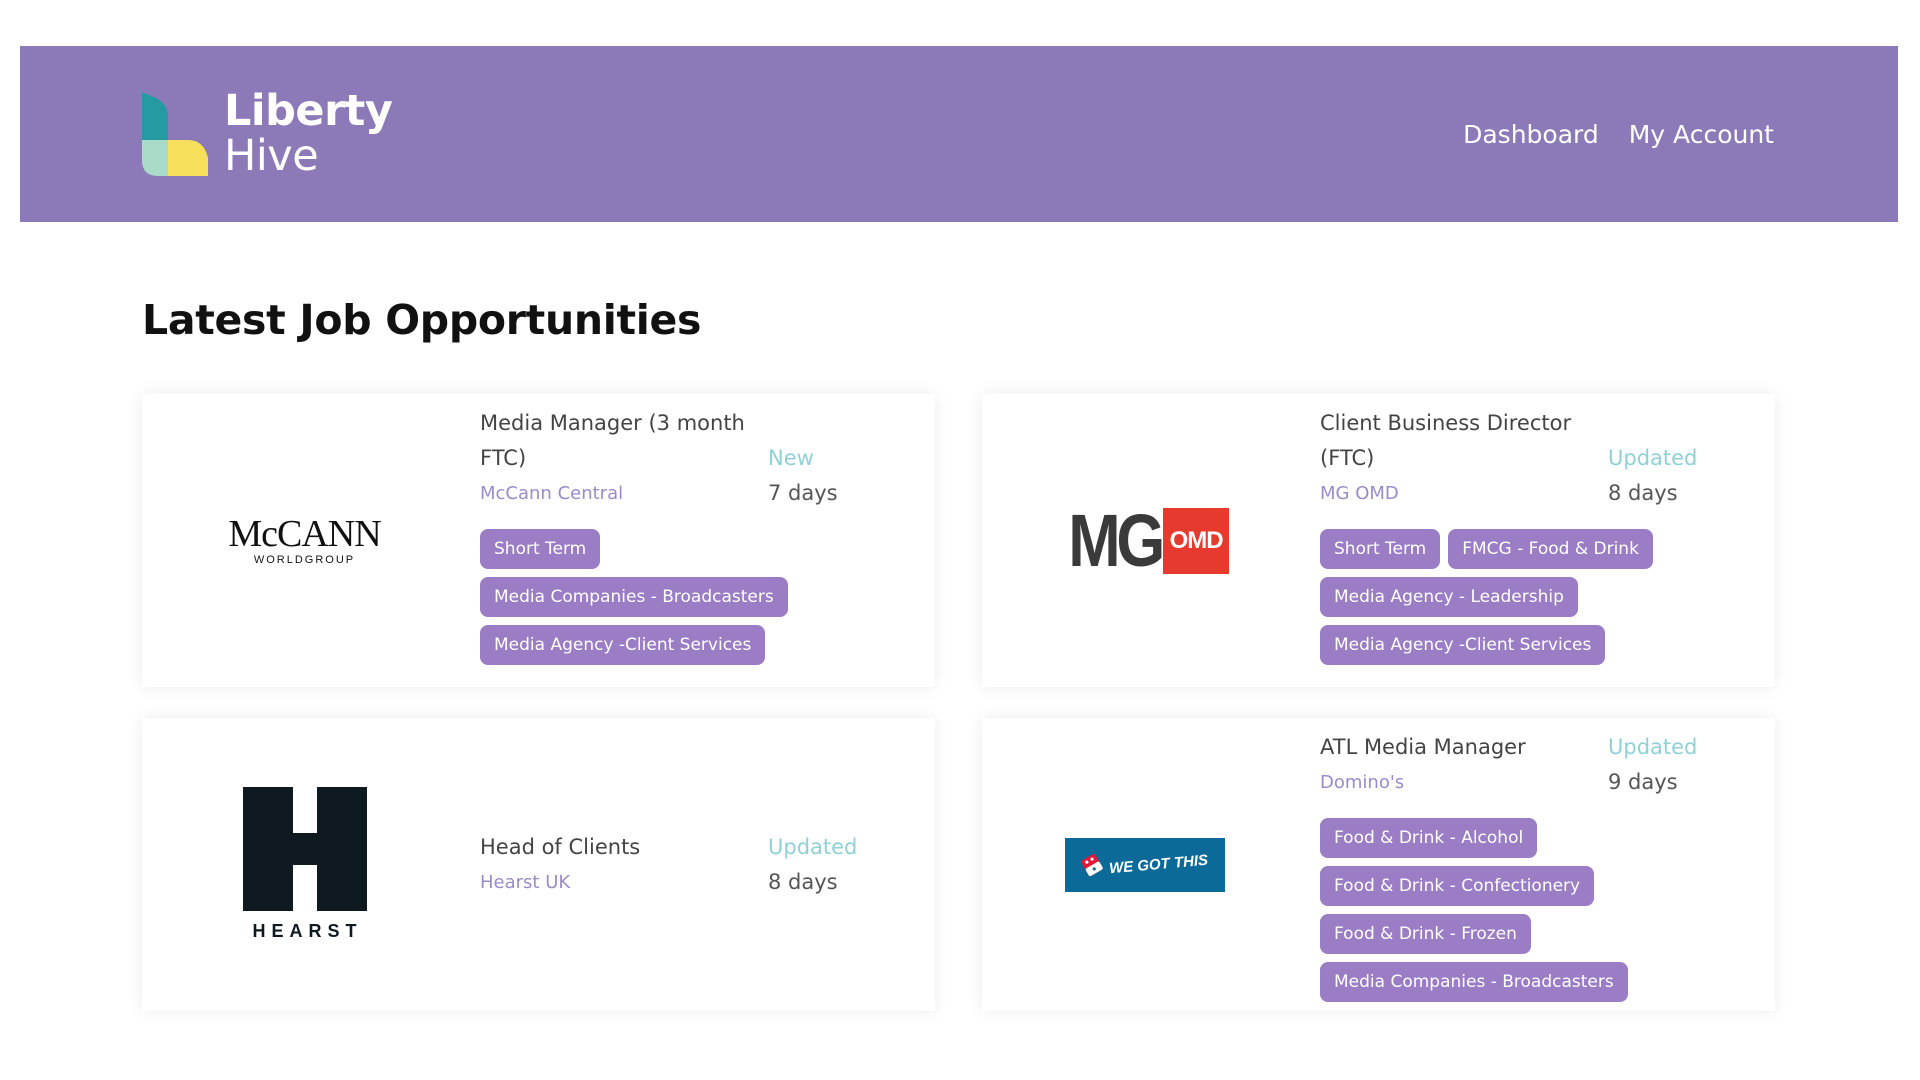 The height and width of the screenshot is (1080, 1920). Describe the element at coordinates (1464, 423) in the screenshot. I see `job-title: Client Business Director` at that location.